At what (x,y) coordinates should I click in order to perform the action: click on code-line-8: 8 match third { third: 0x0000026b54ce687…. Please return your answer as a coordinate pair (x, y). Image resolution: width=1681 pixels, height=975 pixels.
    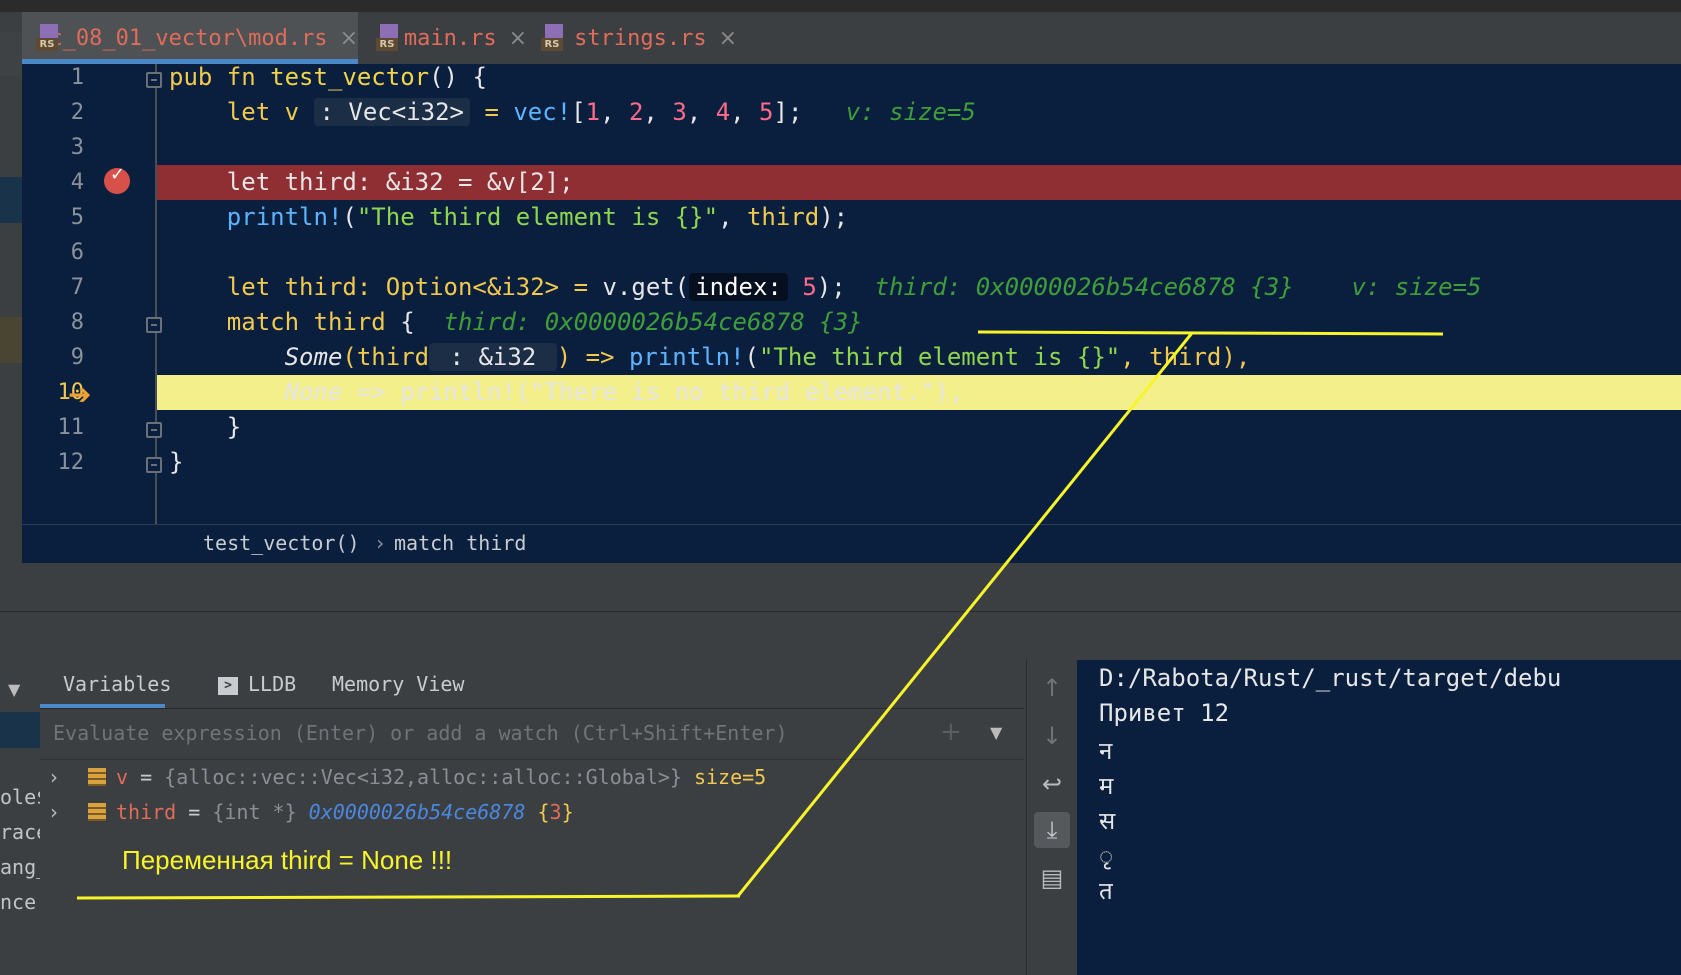
    Looking at the image, I should click on (851, 322).